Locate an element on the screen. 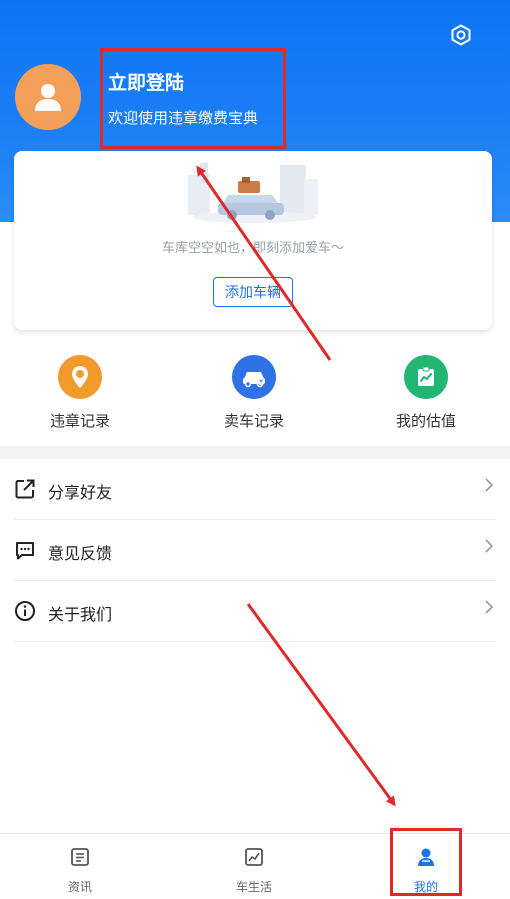 This screenshot has width=510, height=899. empty-garage-illustration is located at coordinates (253, 193).